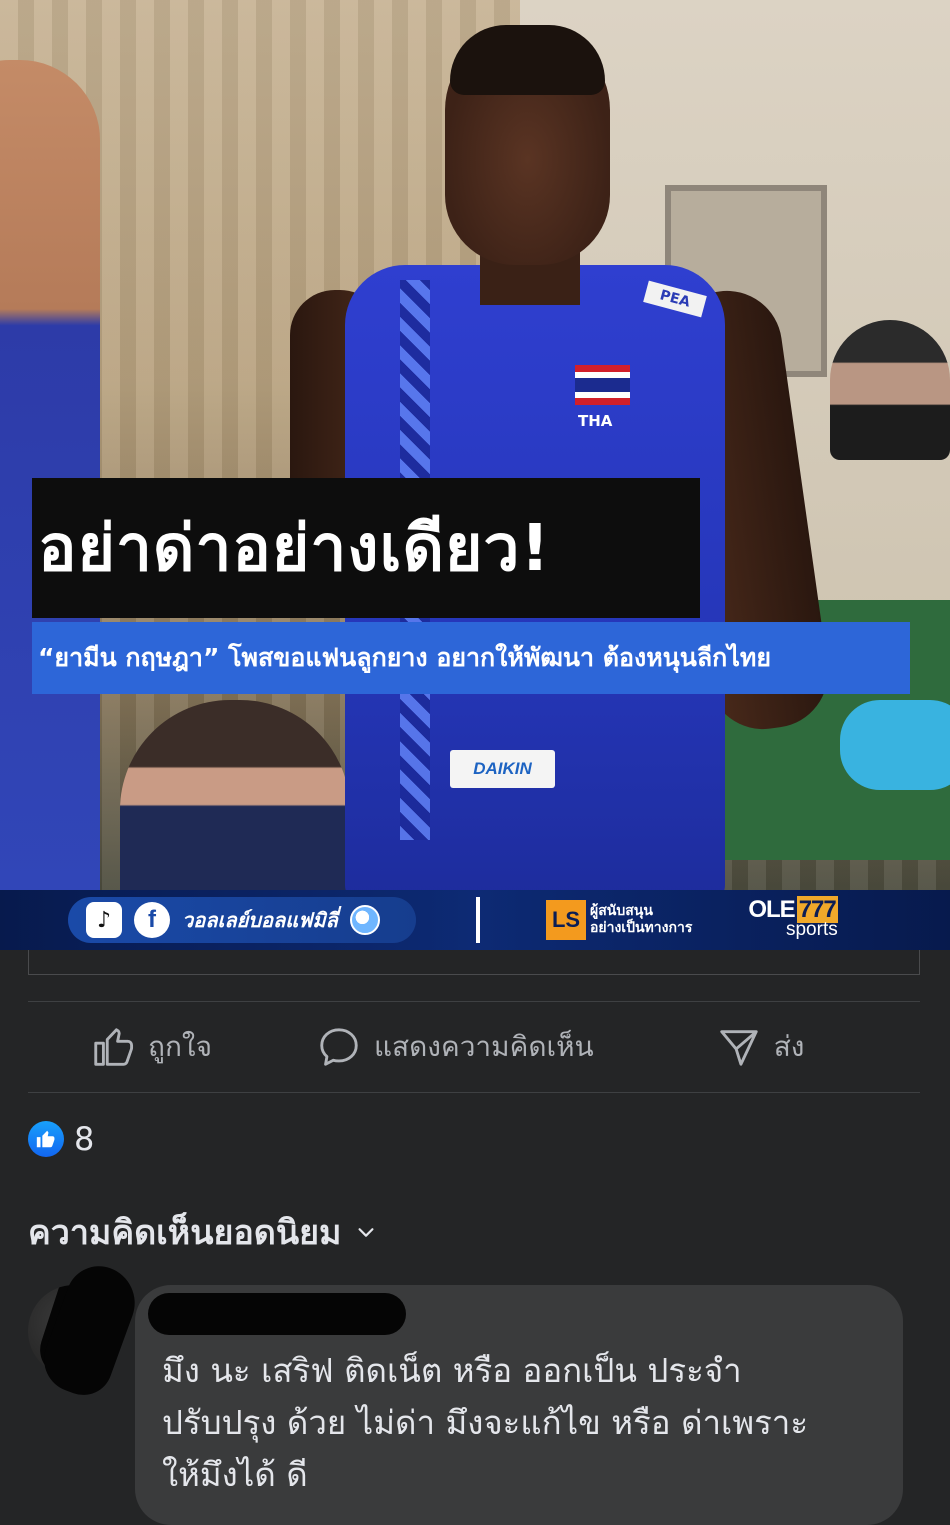  What do you see at coordinates (185, 1233) in the screenshot?
I see `comment-sort-label: ความคิดเห็นยอดนิยม` at bounding box center [185, 1233].